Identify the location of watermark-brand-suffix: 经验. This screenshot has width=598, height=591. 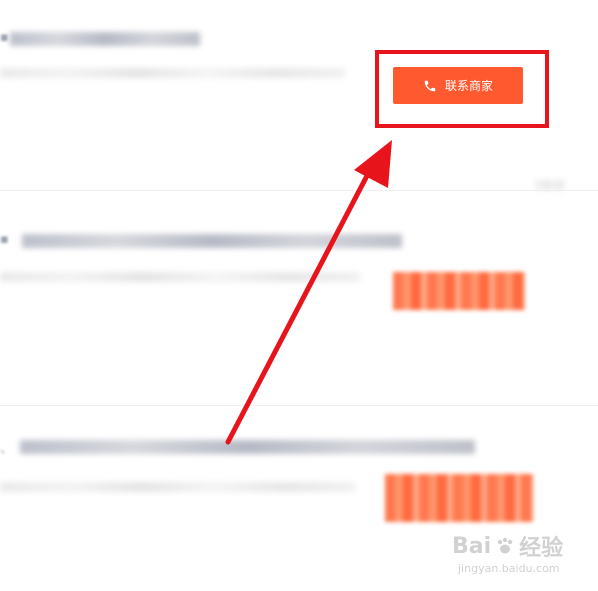
(541, 548).